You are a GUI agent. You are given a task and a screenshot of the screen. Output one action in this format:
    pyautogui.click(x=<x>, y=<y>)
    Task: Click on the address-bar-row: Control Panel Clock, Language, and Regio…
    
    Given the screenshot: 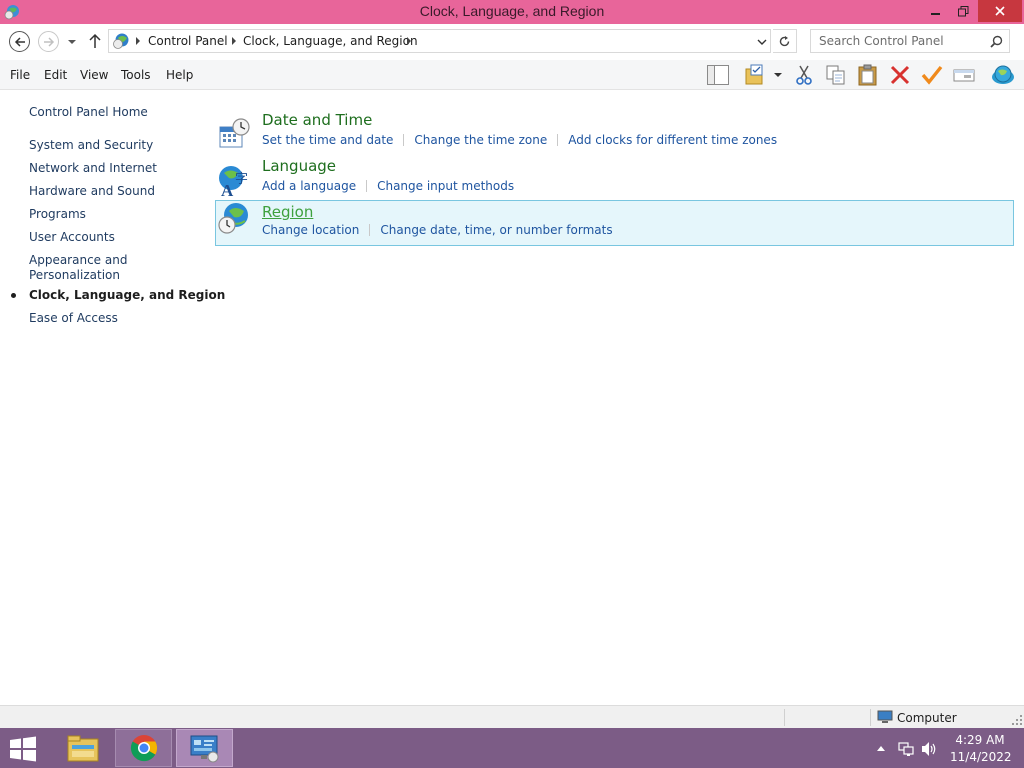 What is the action you would take?
    pyautogui.click(x=512, y=42)
    